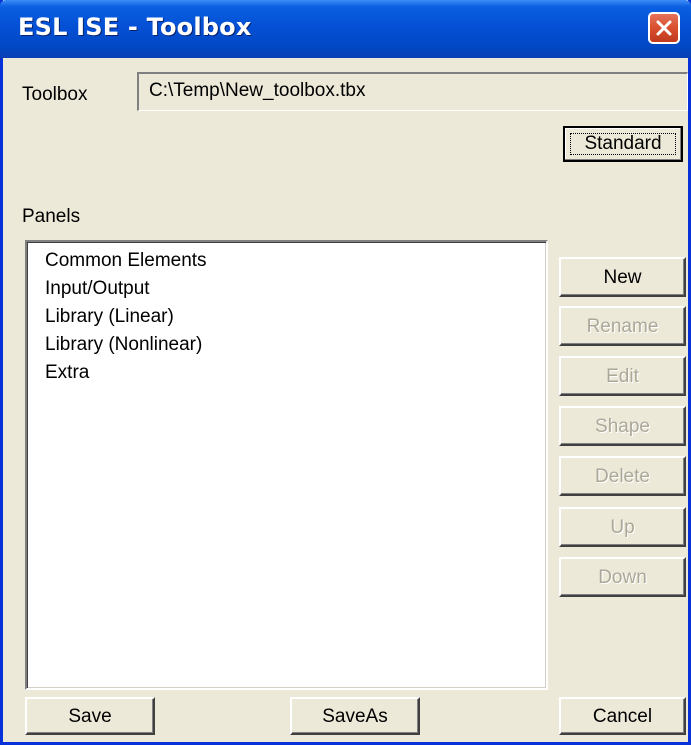  I want to click on list-item-library-linear: Library (Linear), so click(109, 317).